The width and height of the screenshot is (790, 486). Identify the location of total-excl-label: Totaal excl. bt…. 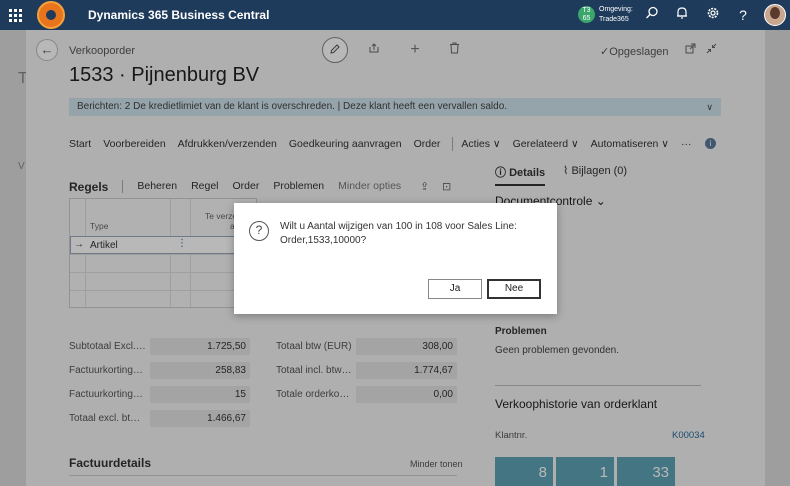
(105, 418).